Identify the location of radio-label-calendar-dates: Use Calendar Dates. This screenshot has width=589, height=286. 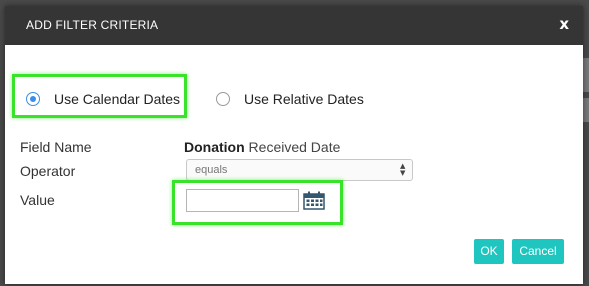
(117, 99).